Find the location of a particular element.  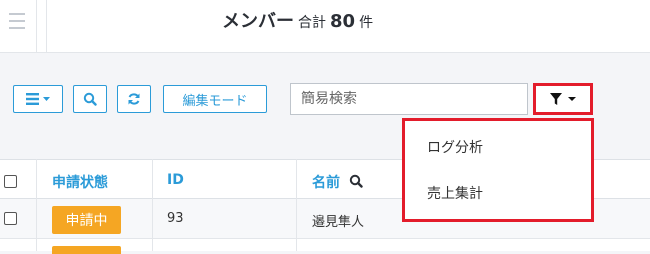

status-badge is located at coordinates (86, 250).